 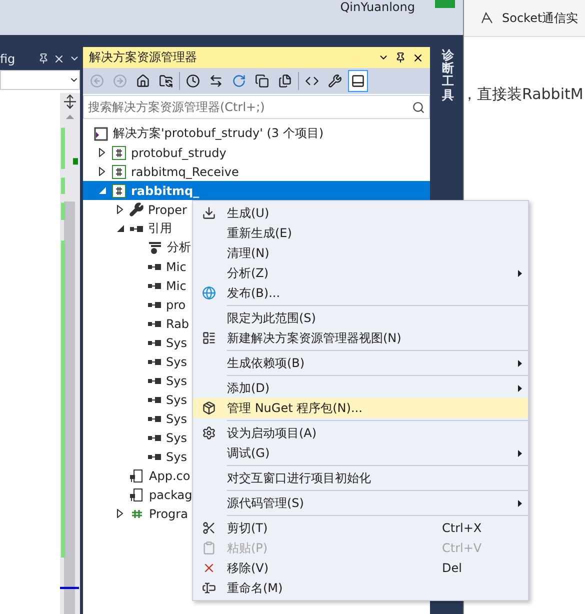 I want to click on tree-item-label: 解决方案'protobuf_strudy' (3 个项目), so click(x=218, y=133).